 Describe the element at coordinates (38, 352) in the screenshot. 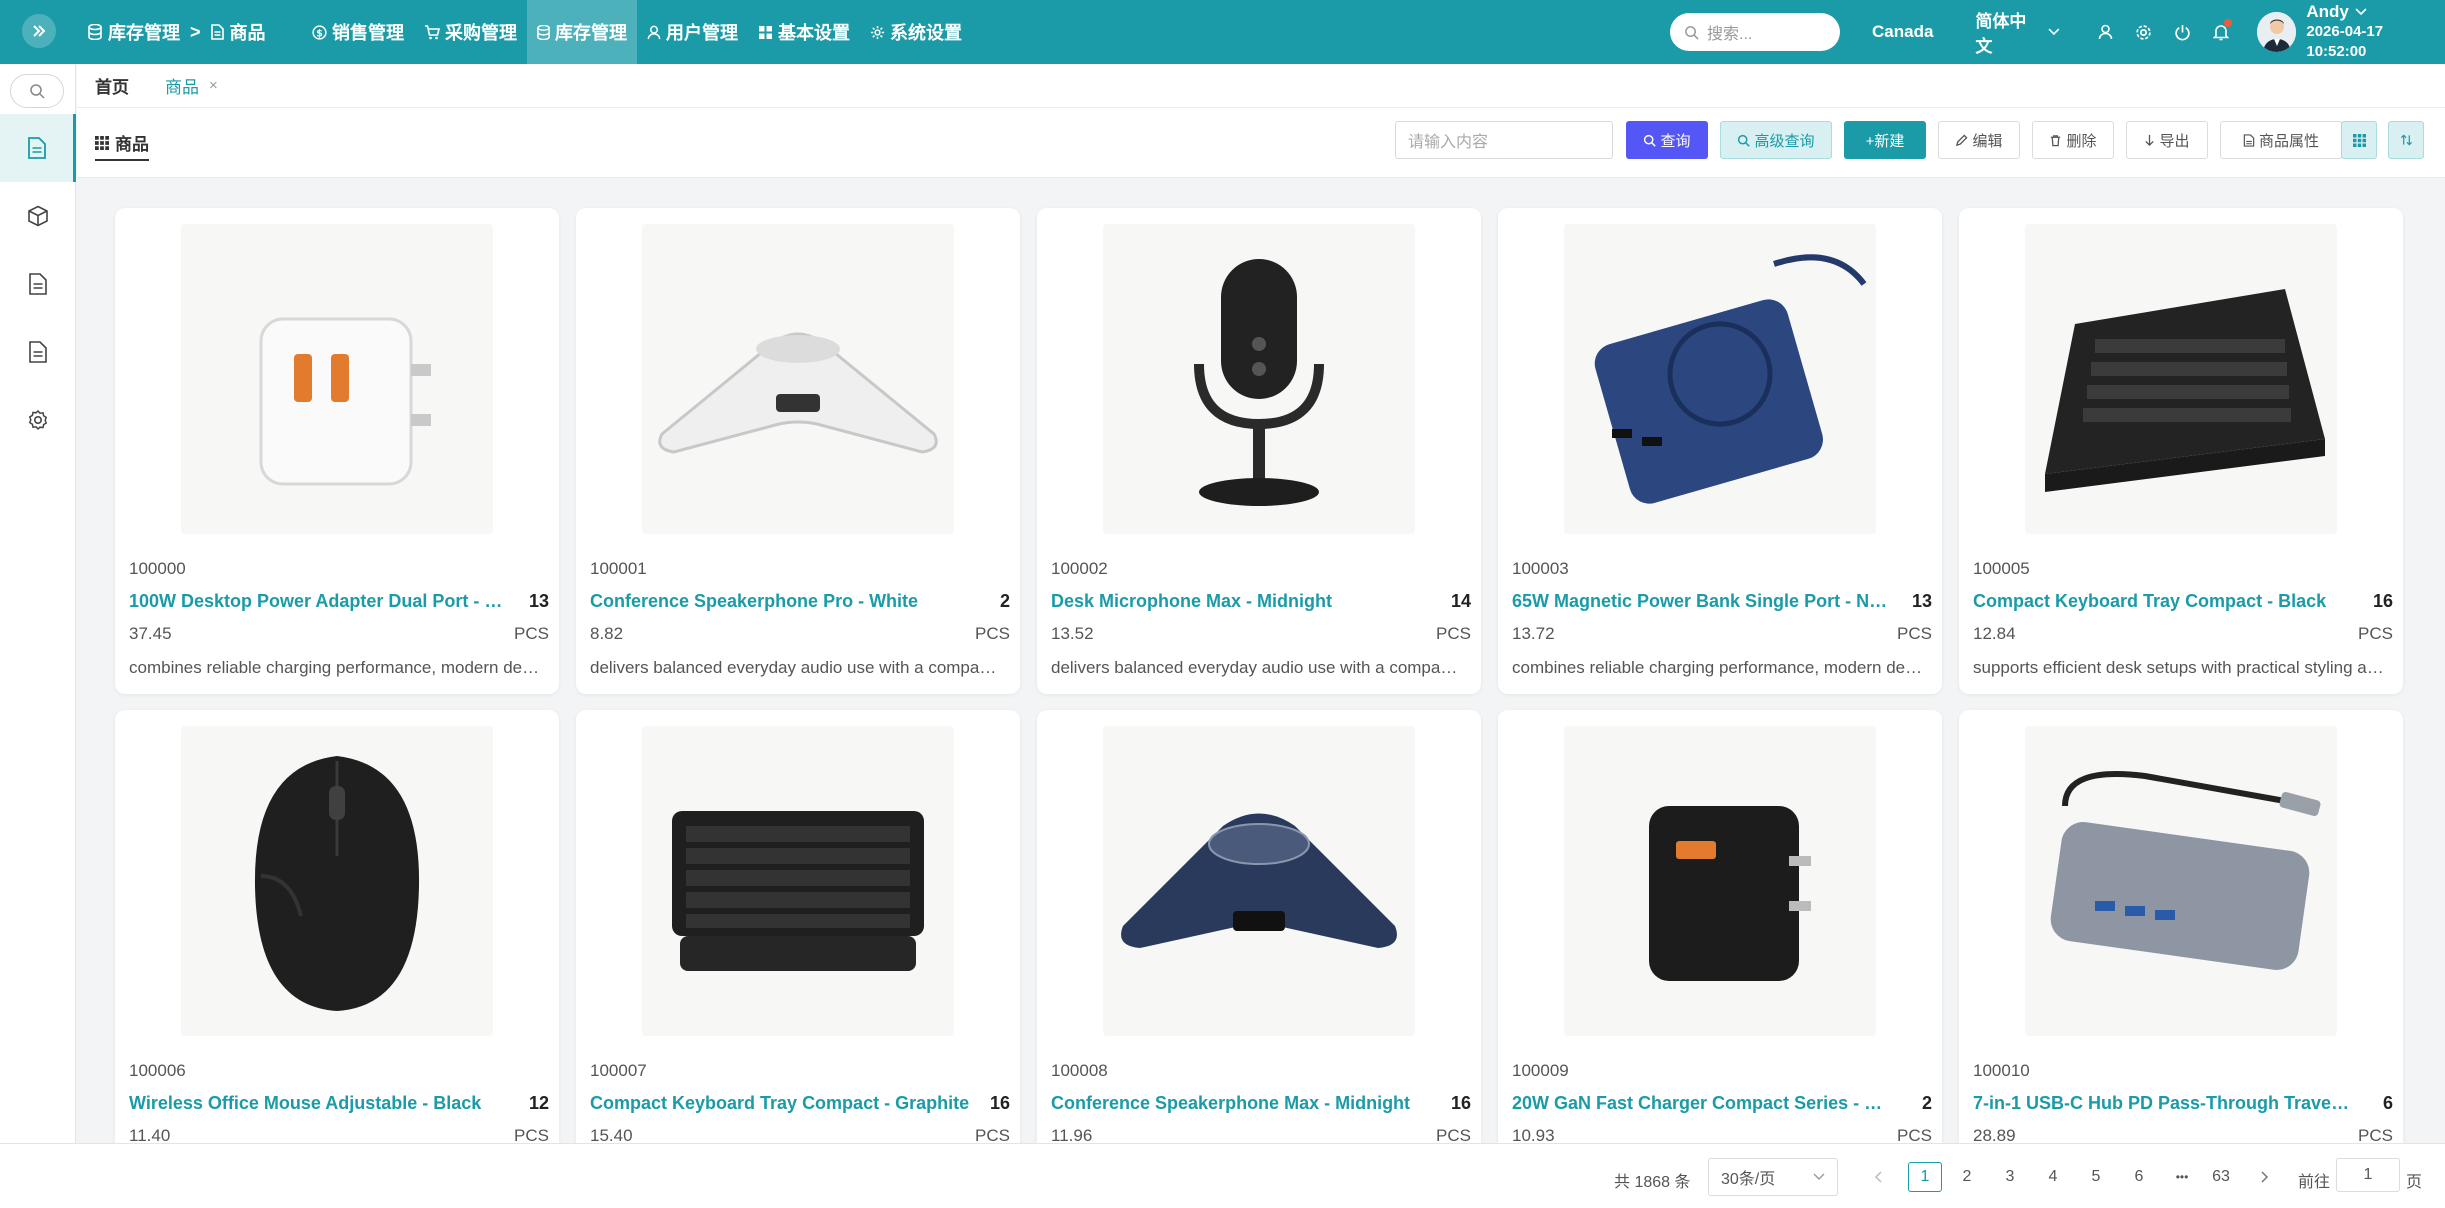

I see `sidebar-item-reports` at that location.